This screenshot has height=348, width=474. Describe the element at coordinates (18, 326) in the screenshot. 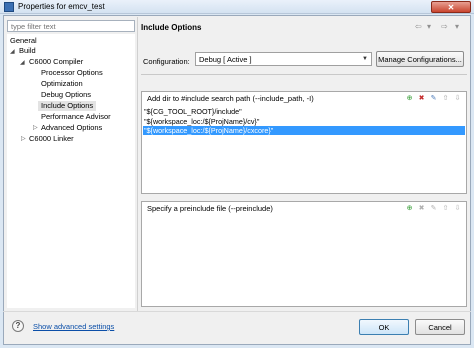

I see `help-icon: ?` at that location.